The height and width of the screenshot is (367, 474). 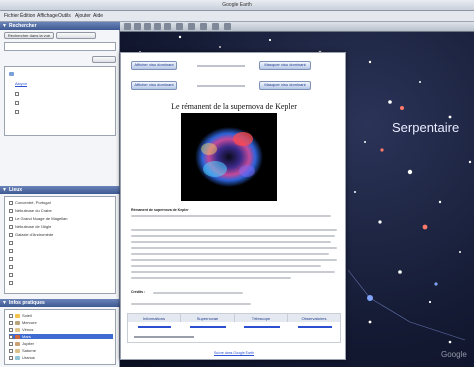 What do you see at coordinates (64, 16) in the screenshot?
I see `menu-tools: Outils` at bounding box center [64, 16].